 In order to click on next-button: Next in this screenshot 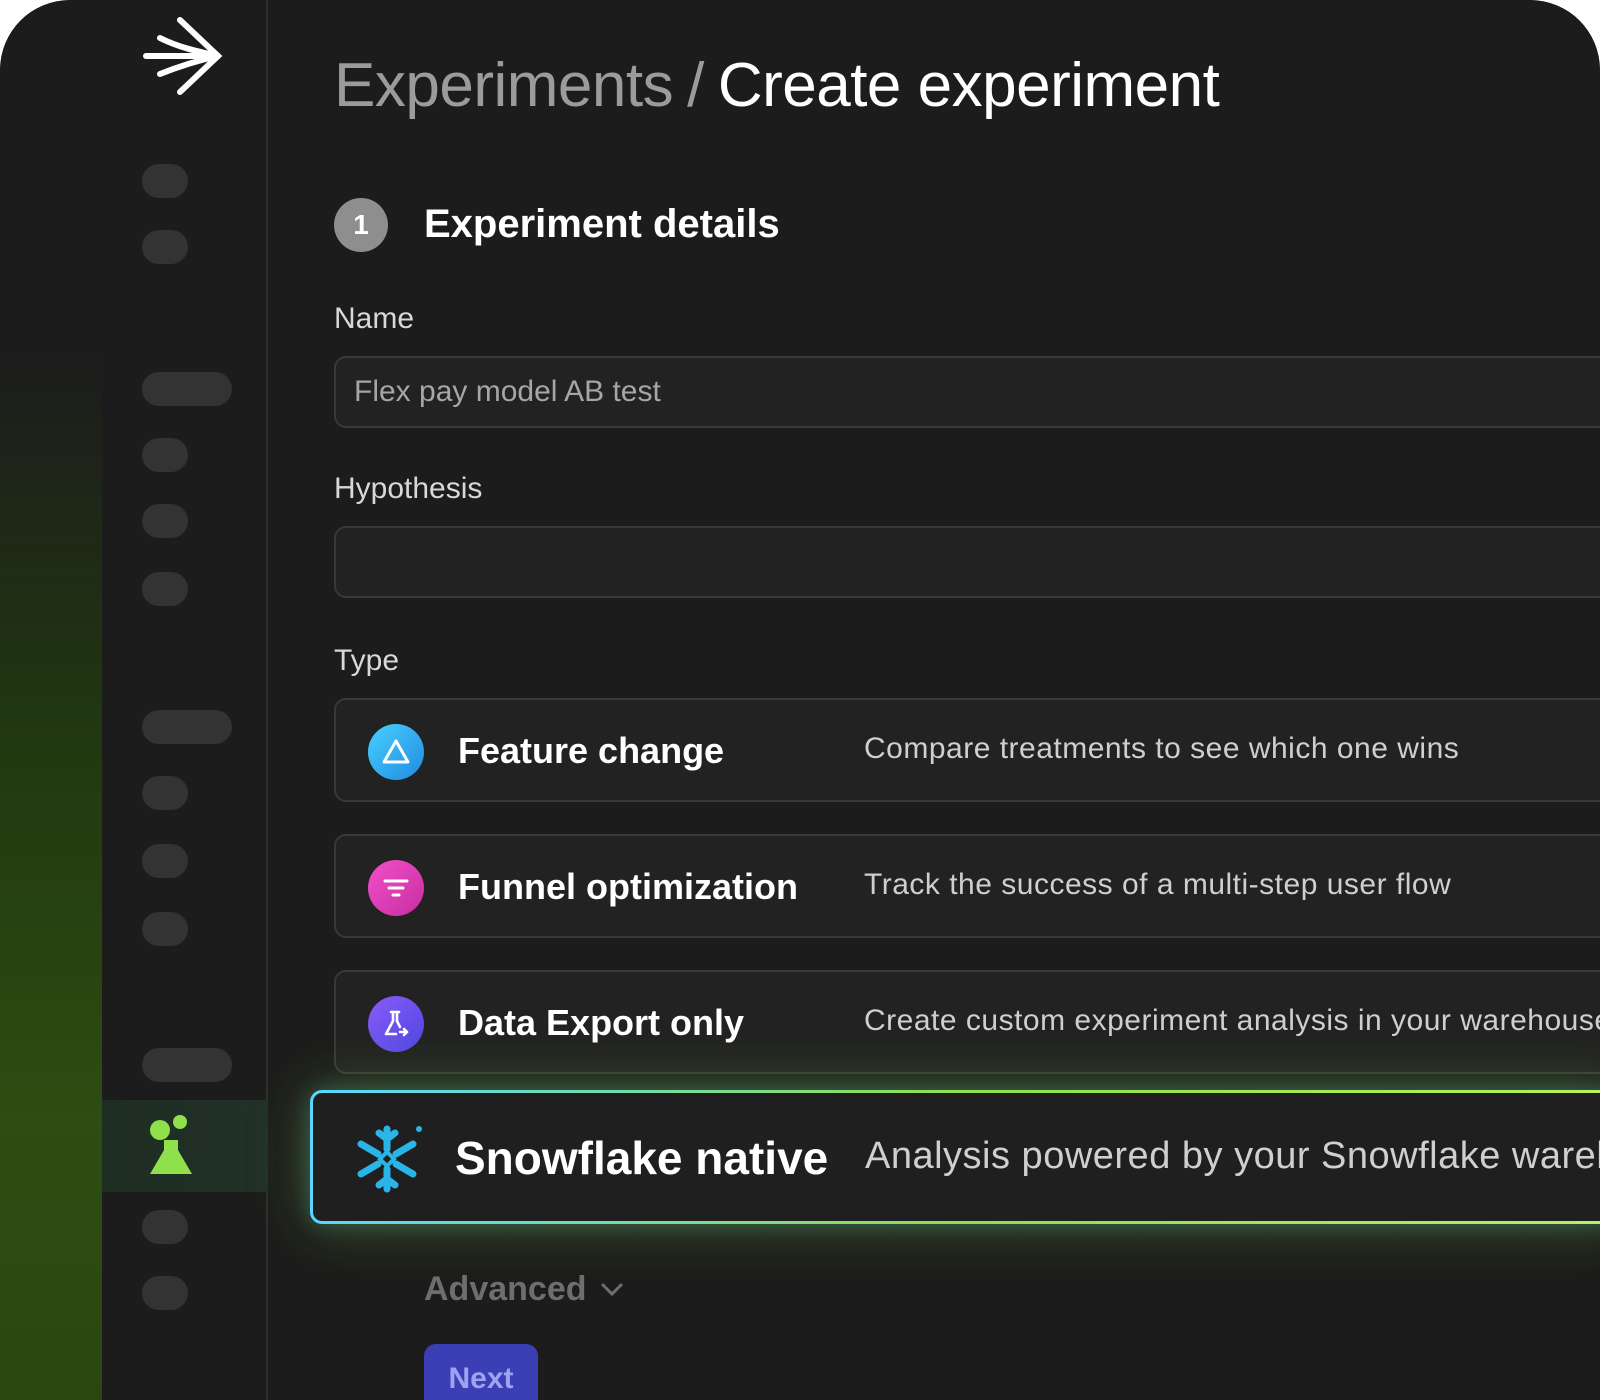, I will do `click(481, 1372)`.